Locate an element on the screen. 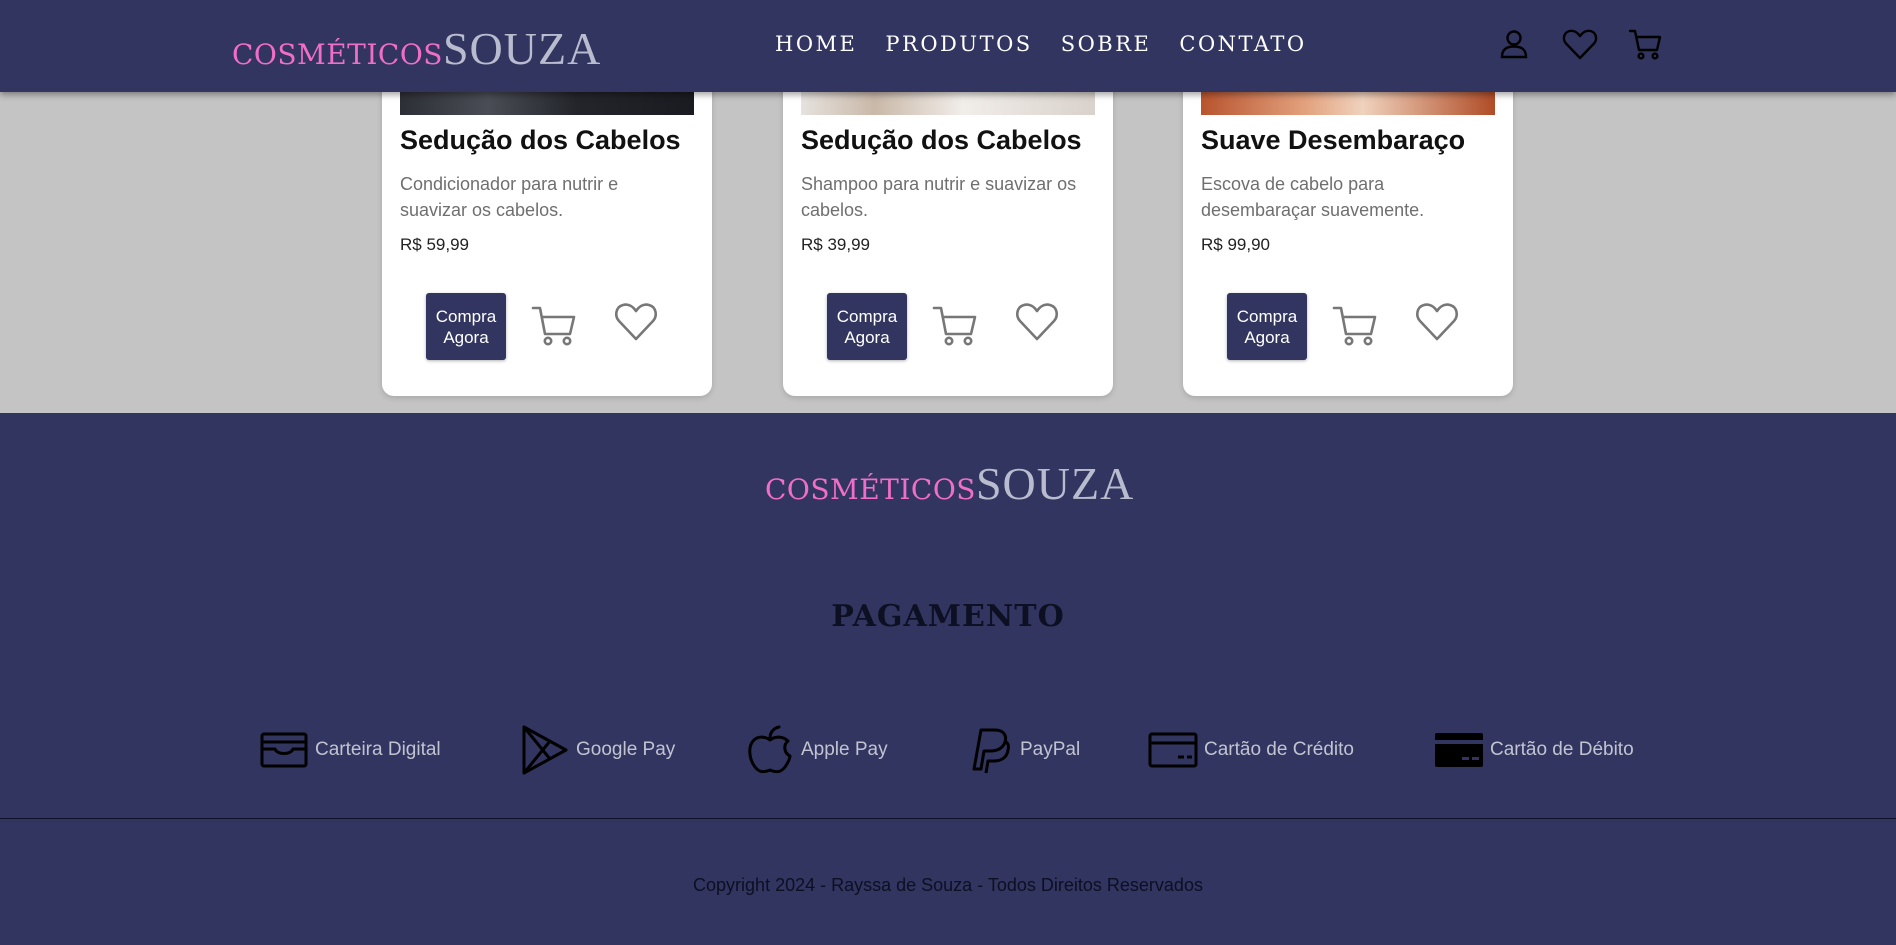  product-price: R$ 59,99 is located at coordinates (434, 244).